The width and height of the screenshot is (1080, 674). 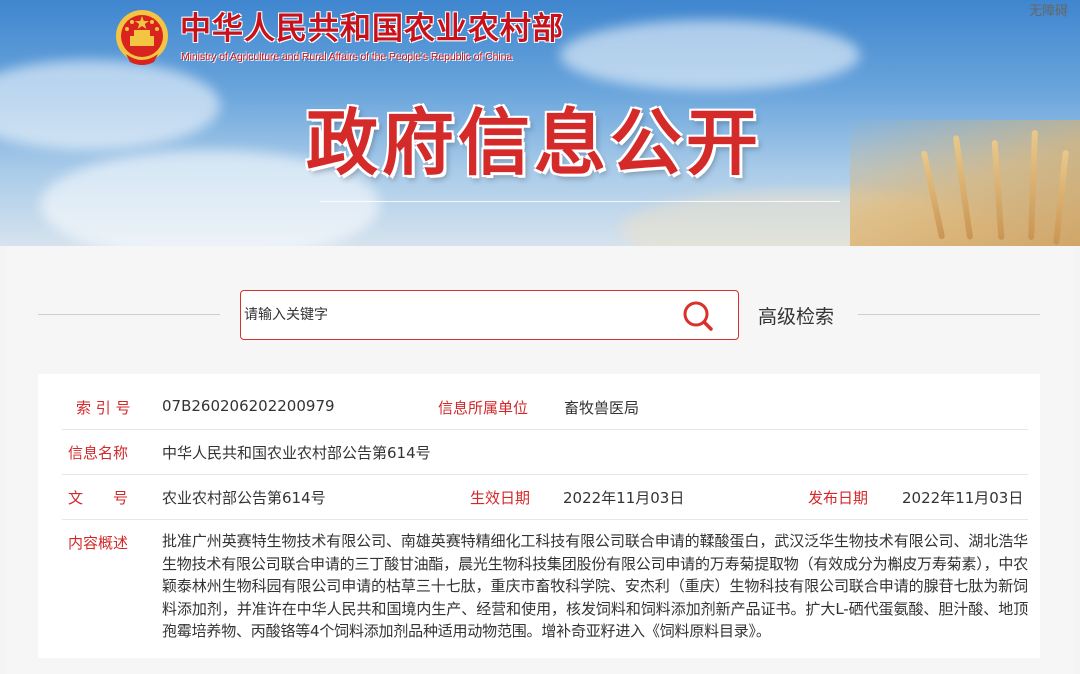 What do you see at coordinates (624, 498) in the screenshot?
I see `effective-date-value: 2022年11月03日` at bounding box center [624, 498].